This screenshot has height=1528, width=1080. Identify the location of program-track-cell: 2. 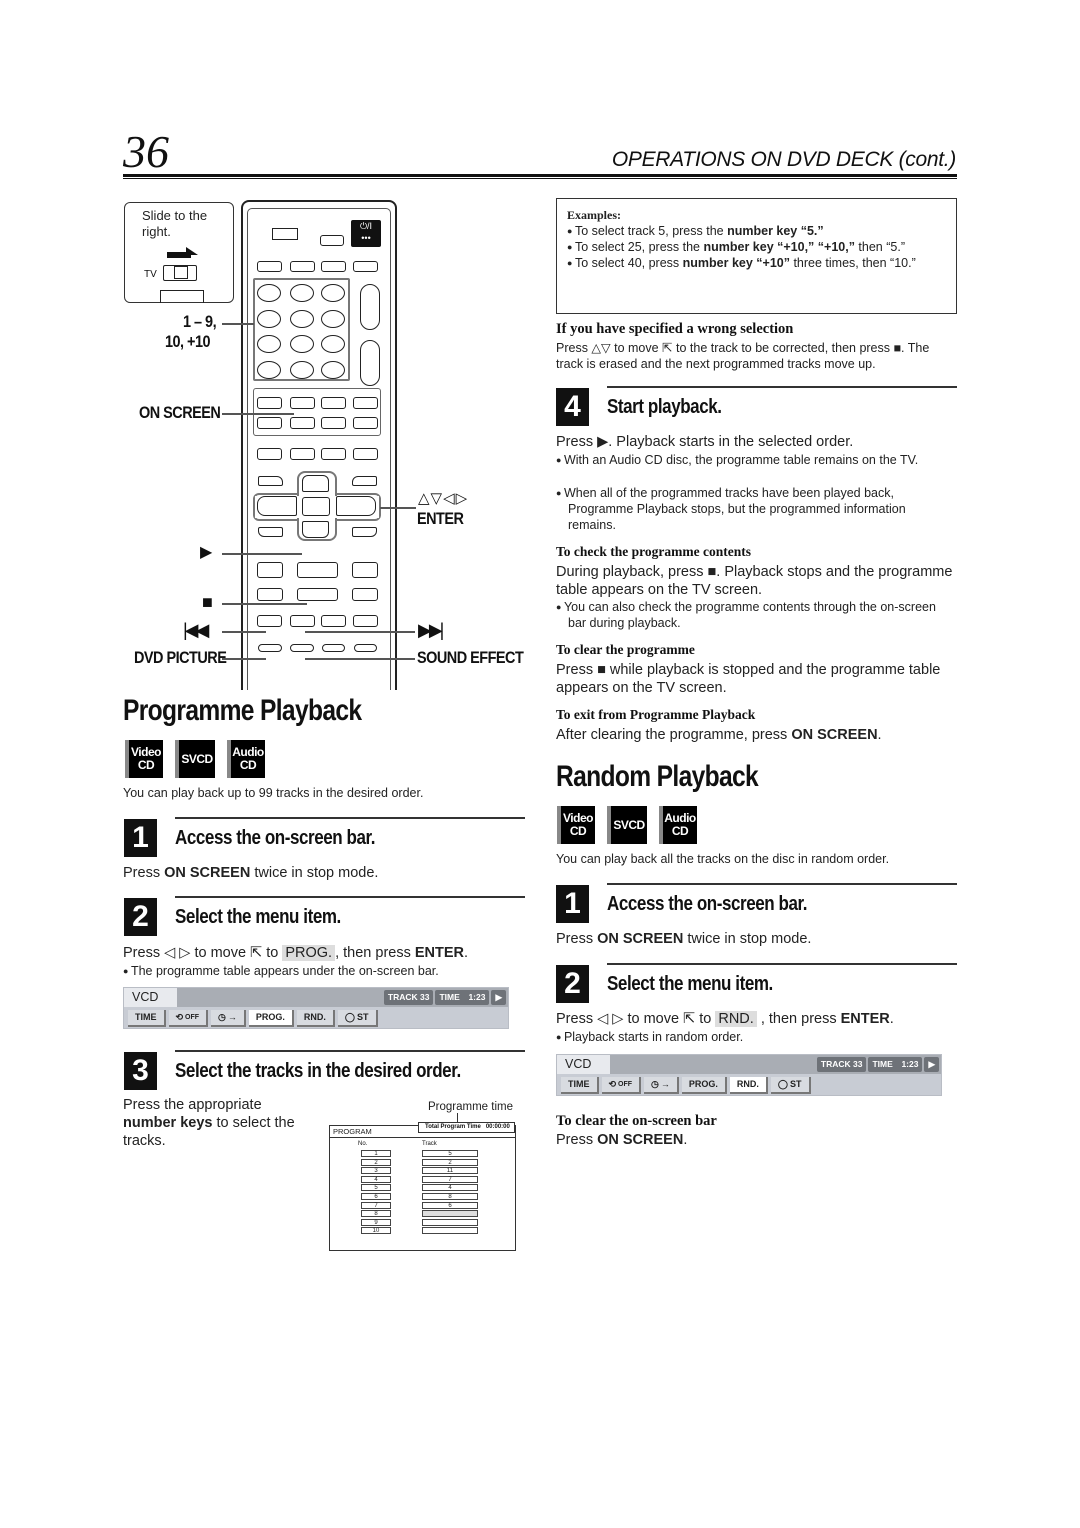
(450, 1162).